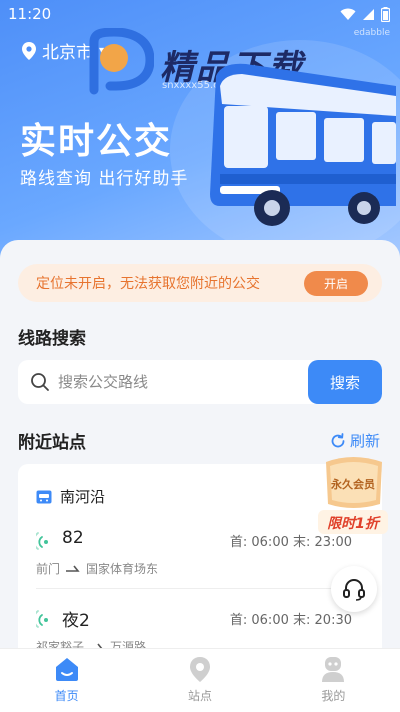 The height and width of the screenshot is (712, 400). Describe the element at coordinates (66, 696) in the screenshot. I see `tab-home-label: 首页` at that location.